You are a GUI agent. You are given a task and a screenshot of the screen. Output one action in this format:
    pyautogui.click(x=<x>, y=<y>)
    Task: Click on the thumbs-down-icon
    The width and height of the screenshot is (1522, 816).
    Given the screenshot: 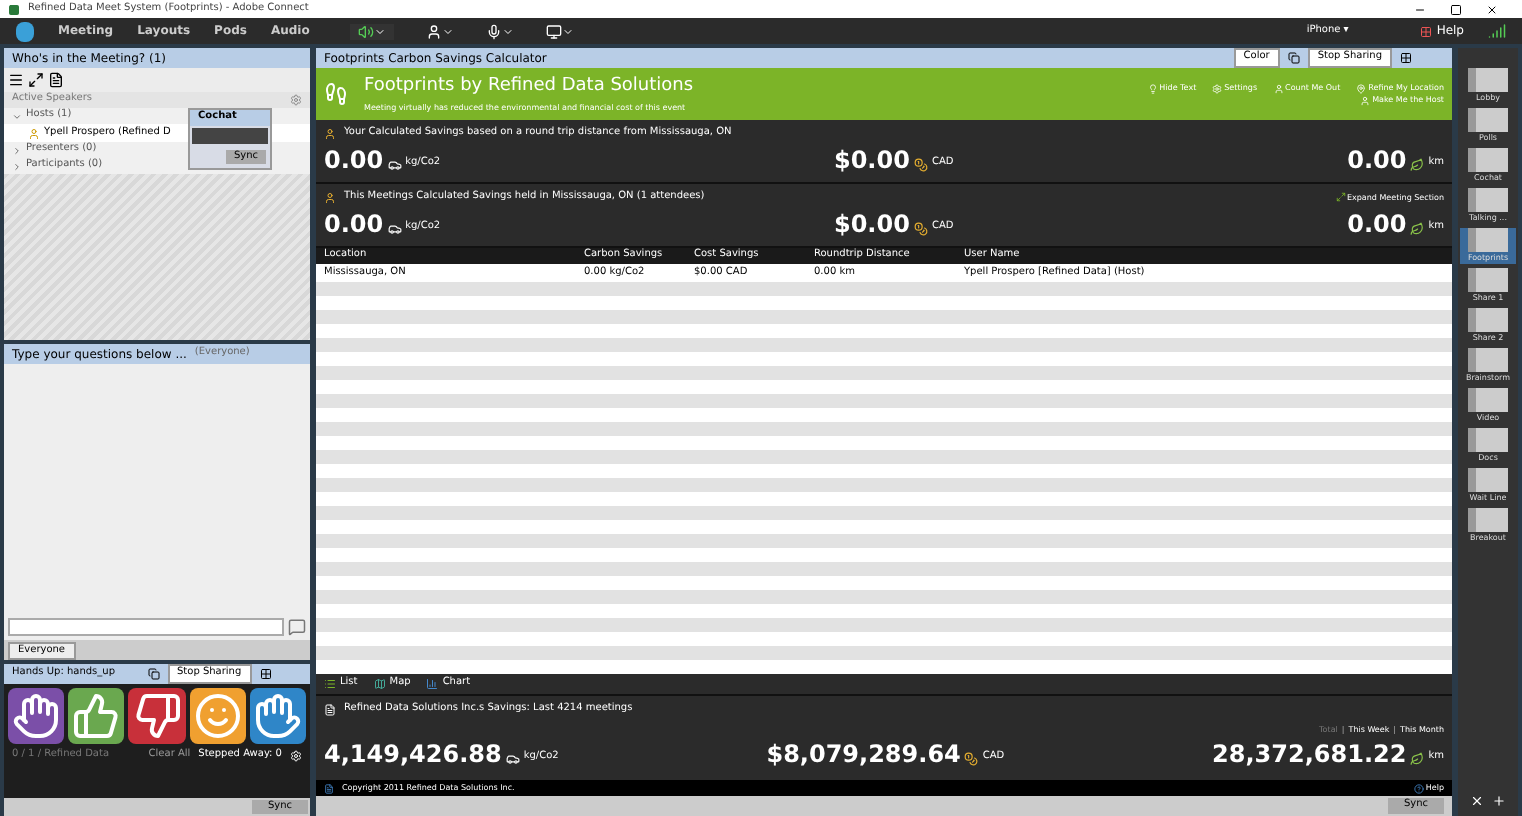 What is the action you would take?
    pyautogui.click(x=157, y=716)
    